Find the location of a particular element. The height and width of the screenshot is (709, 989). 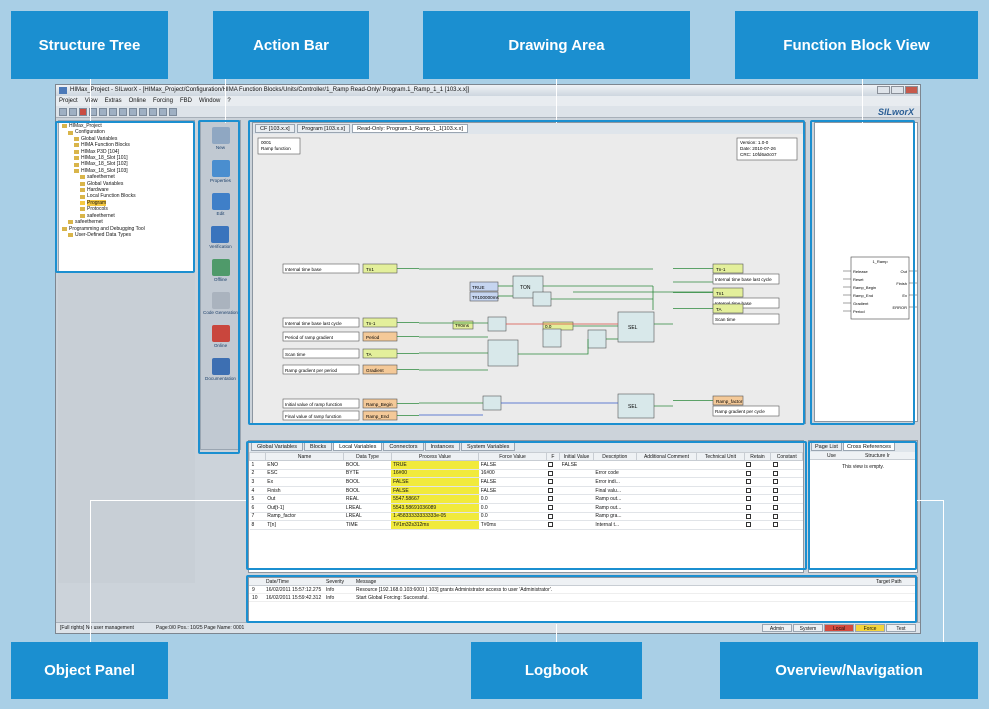

navigation-tab: Cross References is located at coordinates (868, 446).